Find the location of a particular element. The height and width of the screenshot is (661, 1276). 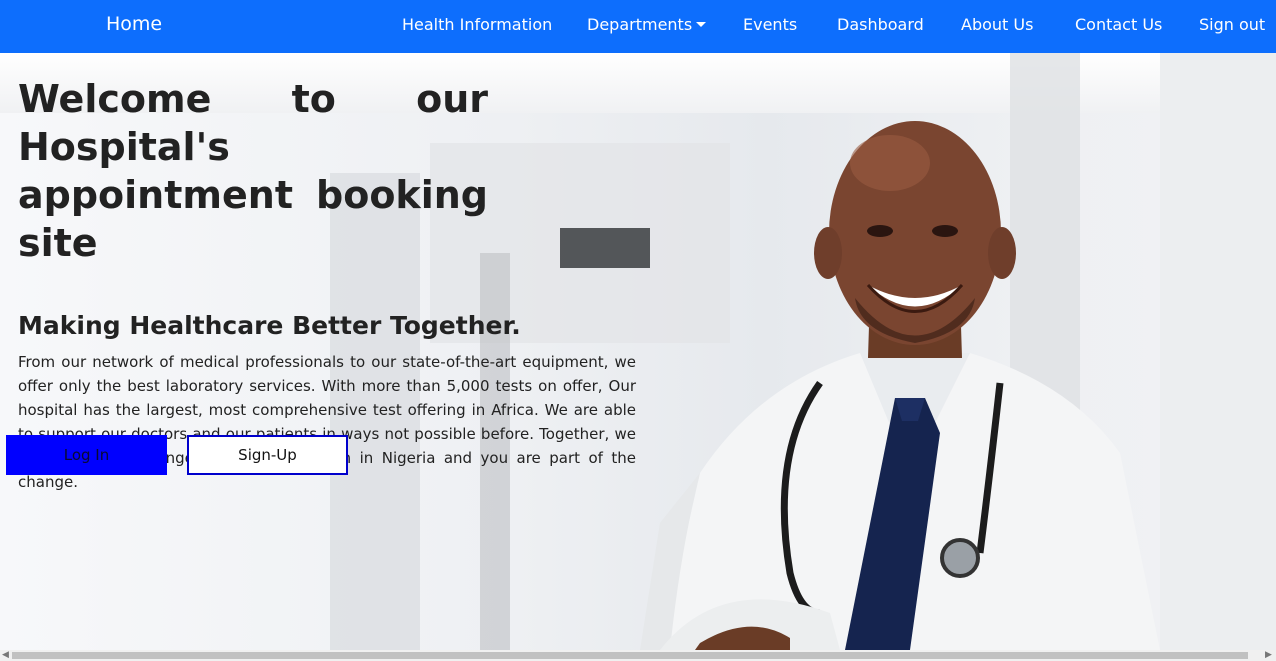

nav-item-about-us: About Us is located at coordinates (997, 24).